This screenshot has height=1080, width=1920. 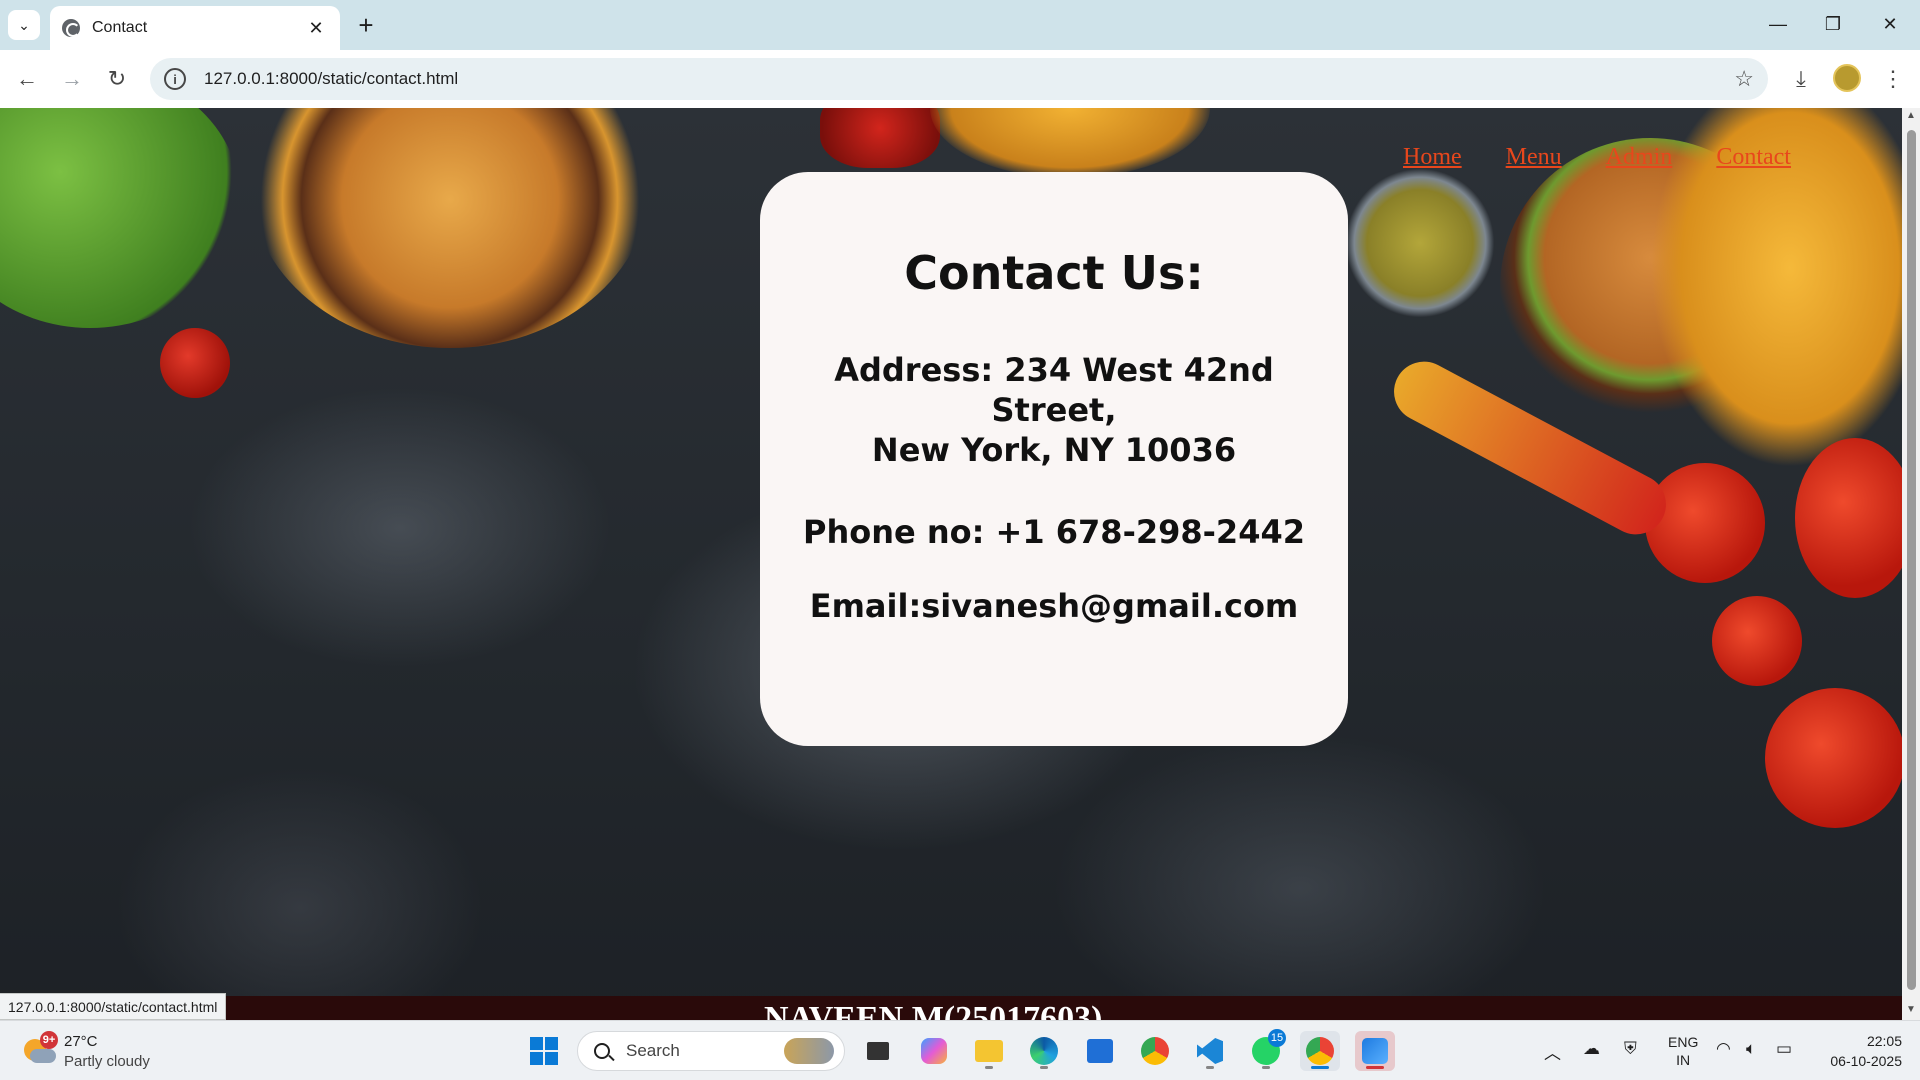 I want to click on more-vertical-icon: ⋮, so click(x=1893, y=78).